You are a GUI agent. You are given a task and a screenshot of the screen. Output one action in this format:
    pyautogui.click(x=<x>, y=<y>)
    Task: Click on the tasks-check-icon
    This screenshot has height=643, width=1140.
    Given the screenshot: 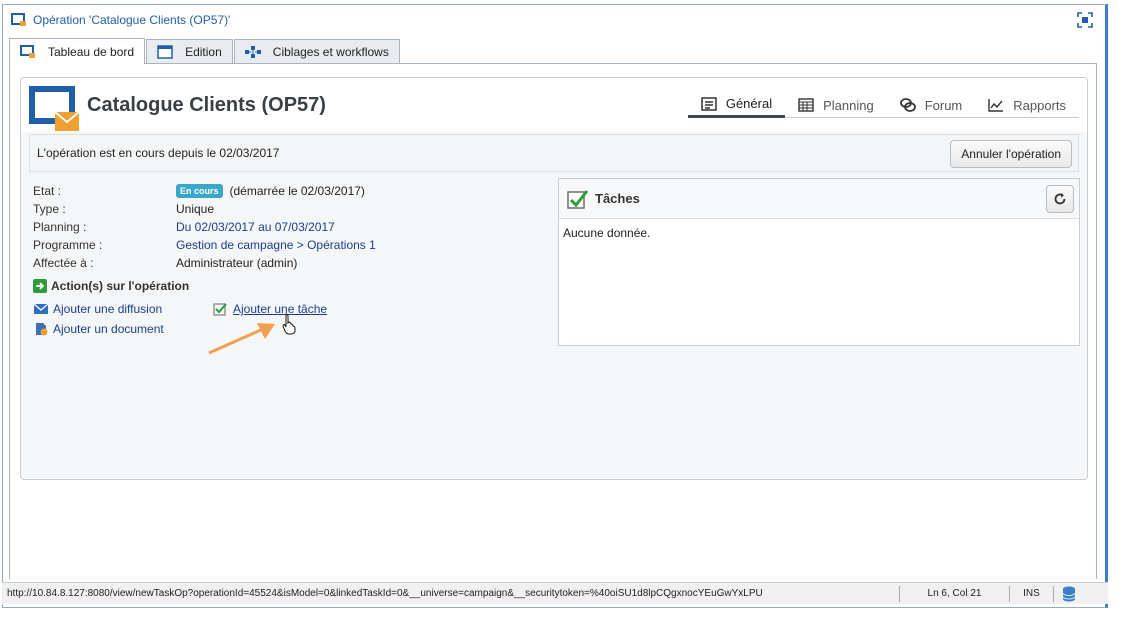 What is the action you would take?
    pyautogui.click(x=578, y=199)
    